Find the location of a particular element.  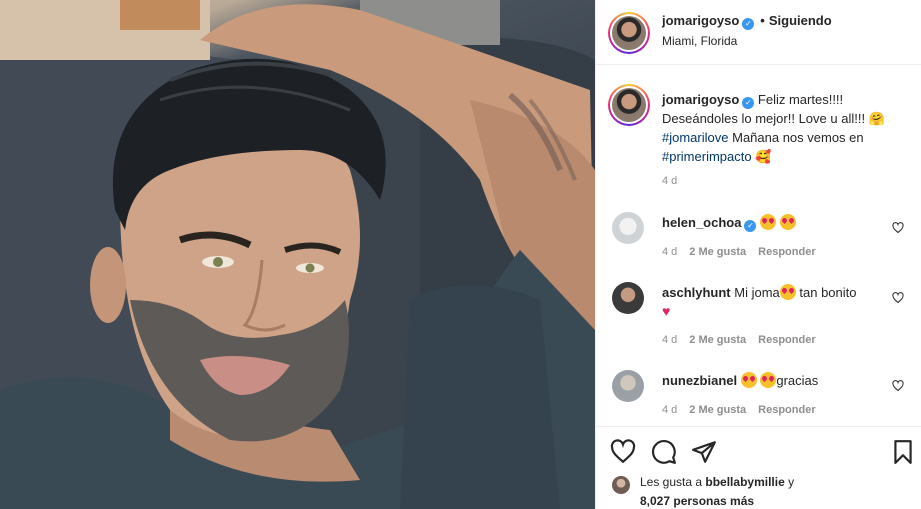

comment-text: nunezbianel gracias is located at coordinates (740, 381).